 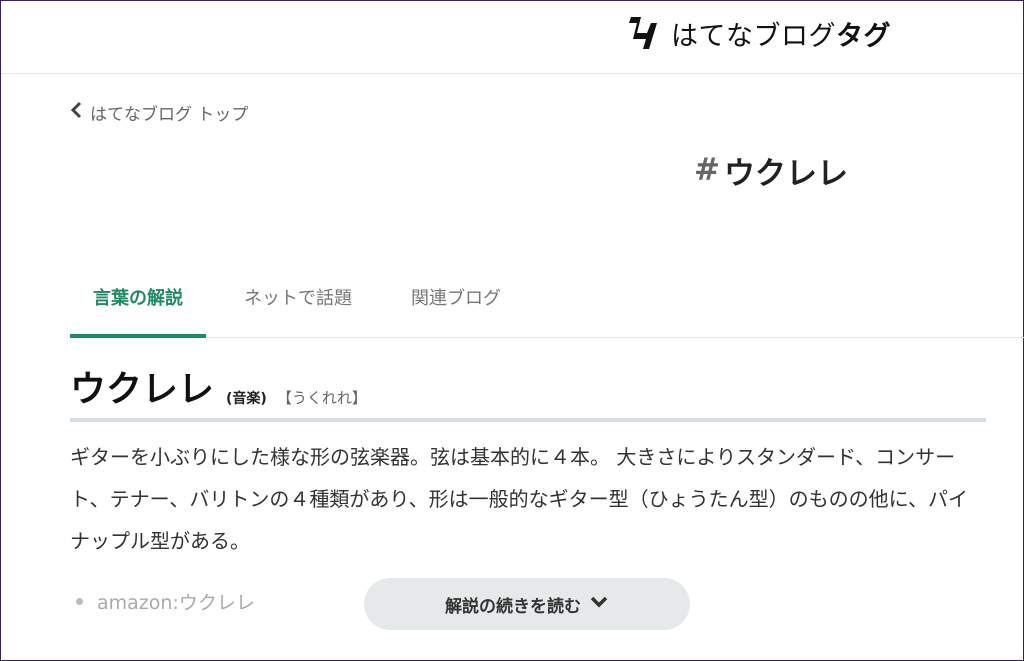 I want to click on tab-word-explanation: 言葉の解説, so click(x=138, y=307).